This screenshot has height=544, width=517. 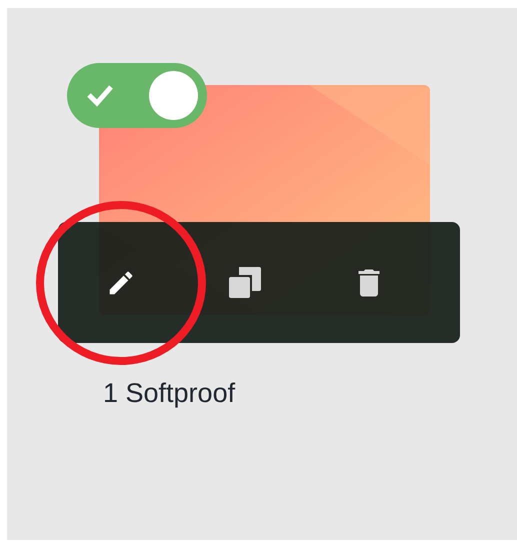 What do you see at coordinates (169, 393) in the screenshot?
I see `card-title: 1 Softproof` at bounding box center [169, 393].